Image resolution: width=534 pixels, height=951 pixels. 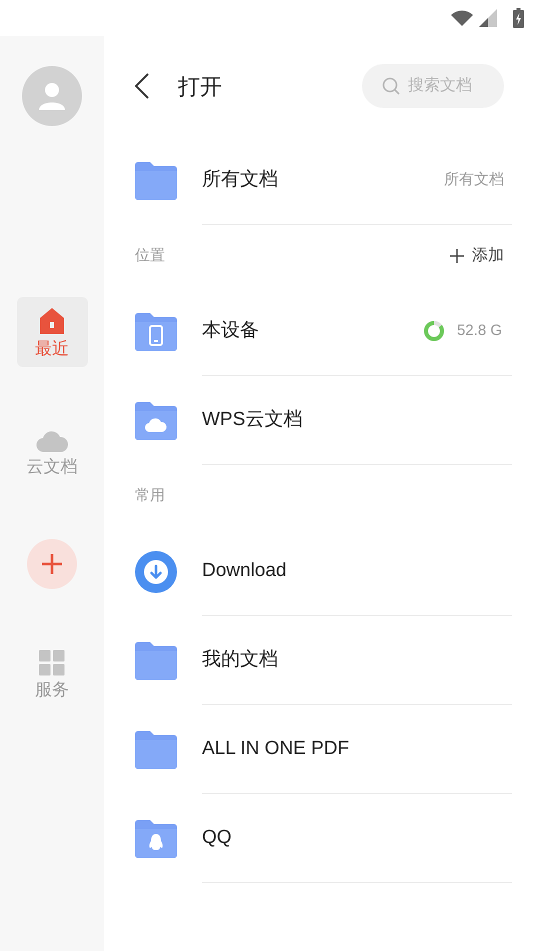 I want to click on page-title: 打开, so click(x=200, y=86).